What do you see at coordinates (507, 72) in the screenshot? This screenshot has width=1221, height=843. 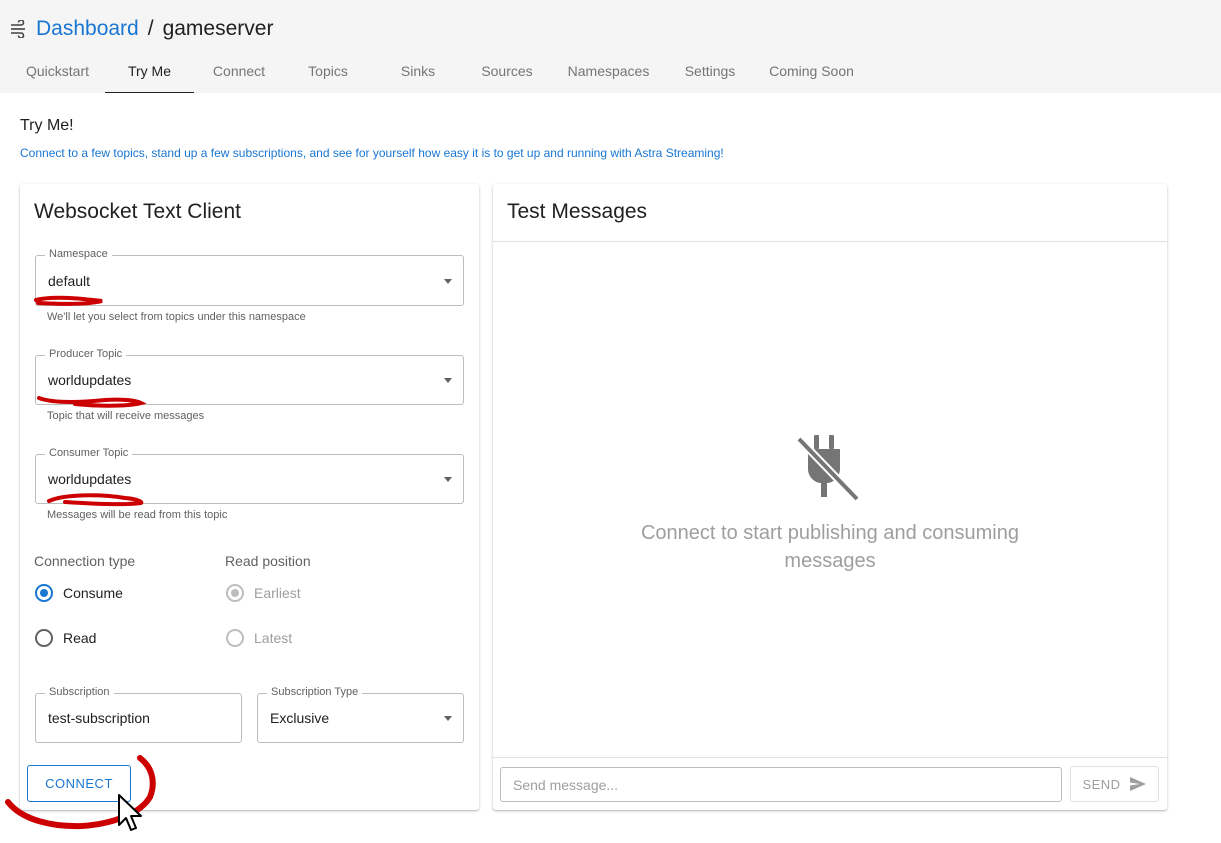 I see `tab-sources: Sources` at bounding box center [507, 72].